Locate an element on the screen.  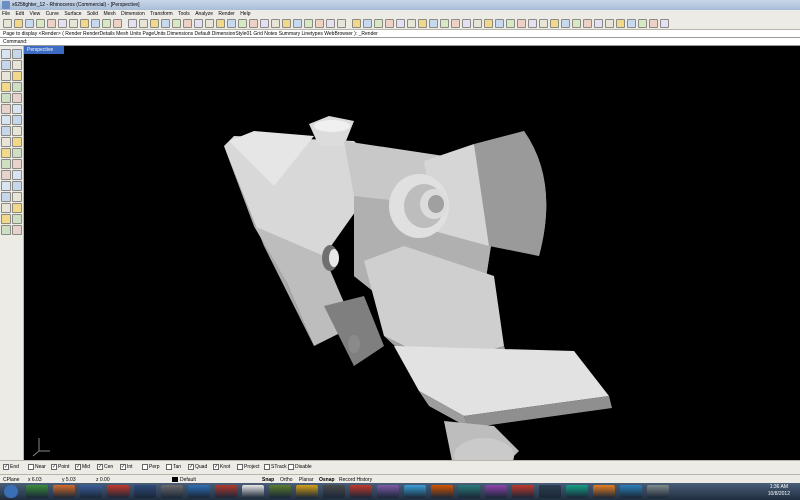
menu-dimension: Dimension is located at coordinates (133, 13).